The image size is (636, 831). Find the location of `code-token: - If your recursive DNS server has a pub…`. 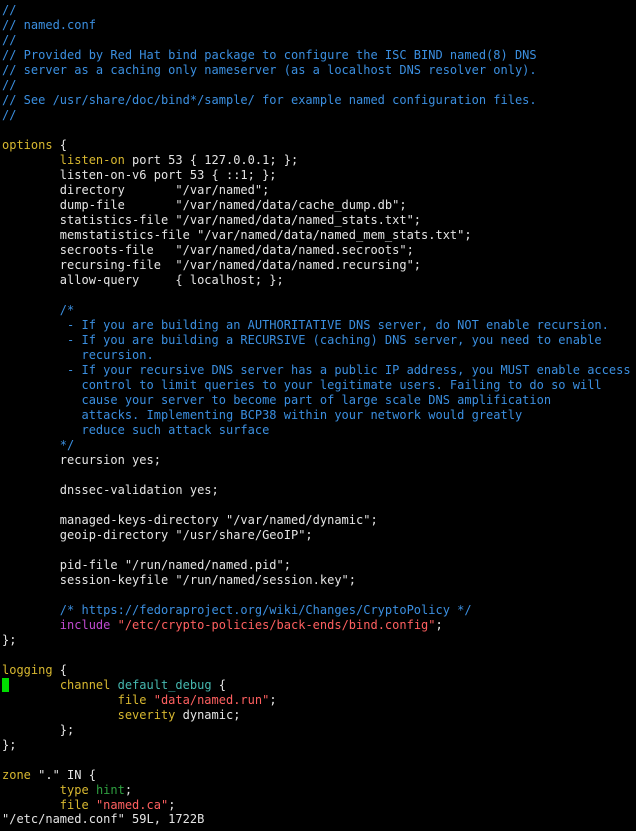

code-token: - If your recursive DNS server has a pub… is located at coordinates (316, 370).